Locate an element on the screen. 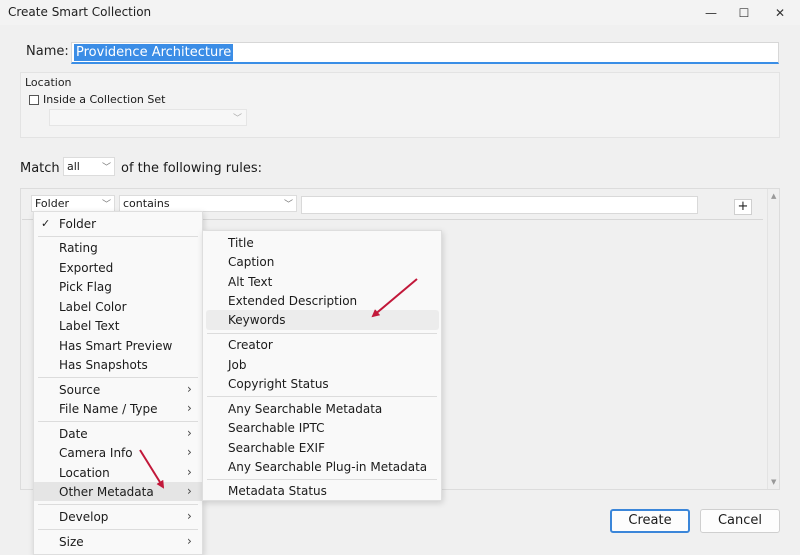  close-icon: ✕ is located at coordinates (780, 12).